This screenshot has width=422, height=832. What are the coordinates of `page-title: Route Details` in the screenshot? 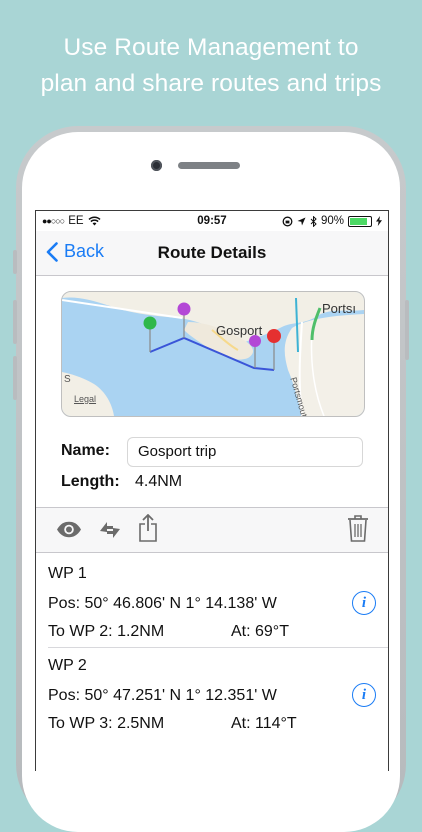 It's located at (212, 252).